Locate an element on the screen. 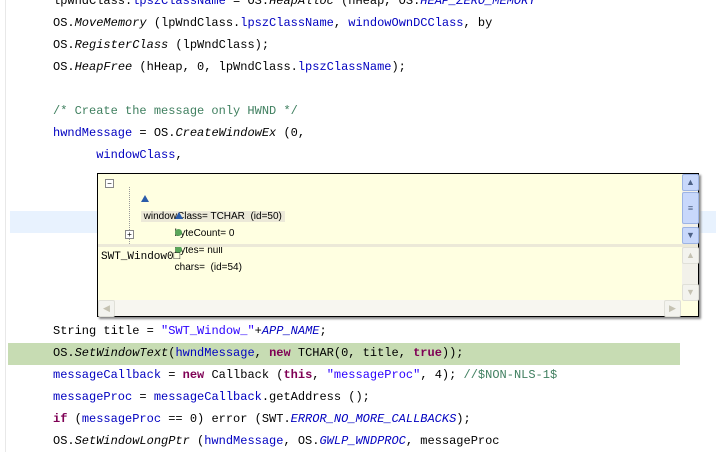 Image resolution: width=716 pixels, height=452 pixels. detail-text: SWT_Window0□ is located at coordinates (140, 257).